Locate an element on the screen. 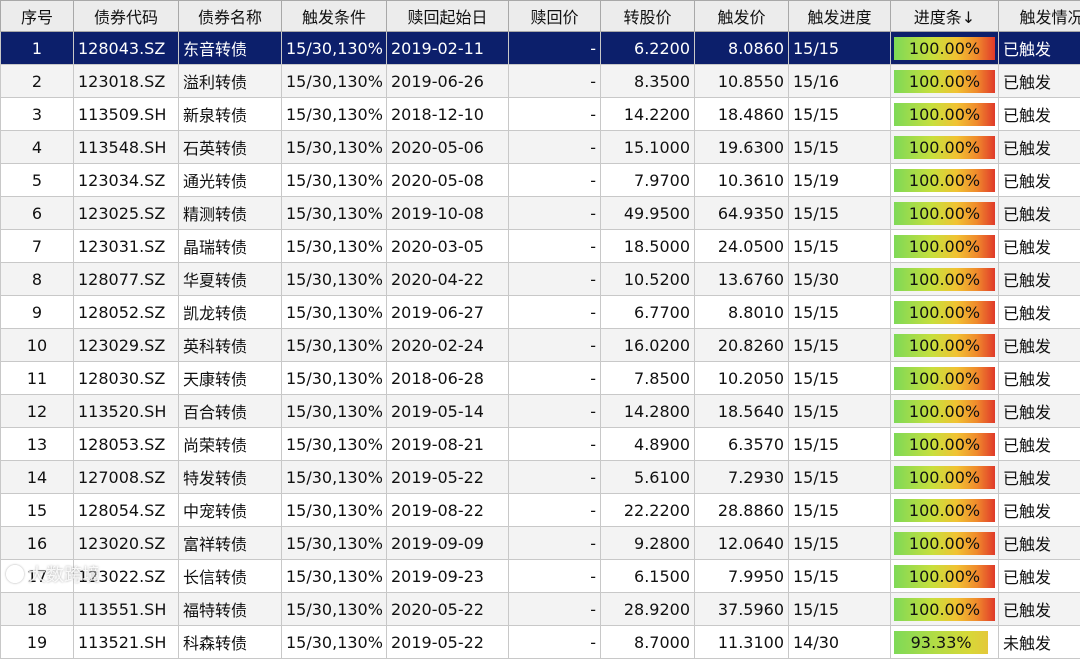 This screenshot has width=1080, height=659. col-header-progress-bar-sorted: 进度条↓ is located at coordinates (945, 16).